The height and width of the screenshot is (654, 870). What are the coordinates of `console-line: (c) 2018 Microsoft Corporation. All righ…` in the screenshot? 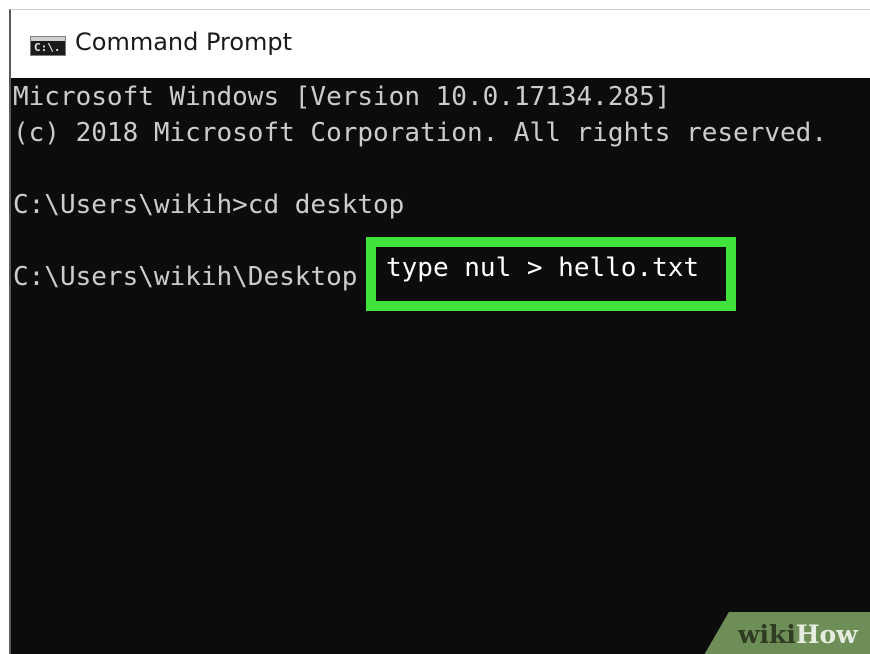 It's located at (420, 133).